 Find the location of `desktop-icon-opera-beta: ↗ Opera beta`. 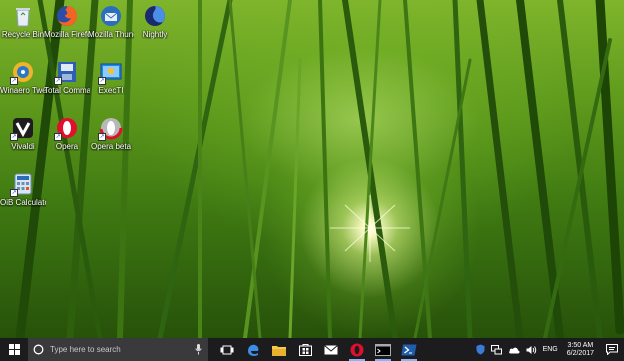

desktop-icon-opera-beta: ↗ Opera beta is located at coordinates (111, 133).